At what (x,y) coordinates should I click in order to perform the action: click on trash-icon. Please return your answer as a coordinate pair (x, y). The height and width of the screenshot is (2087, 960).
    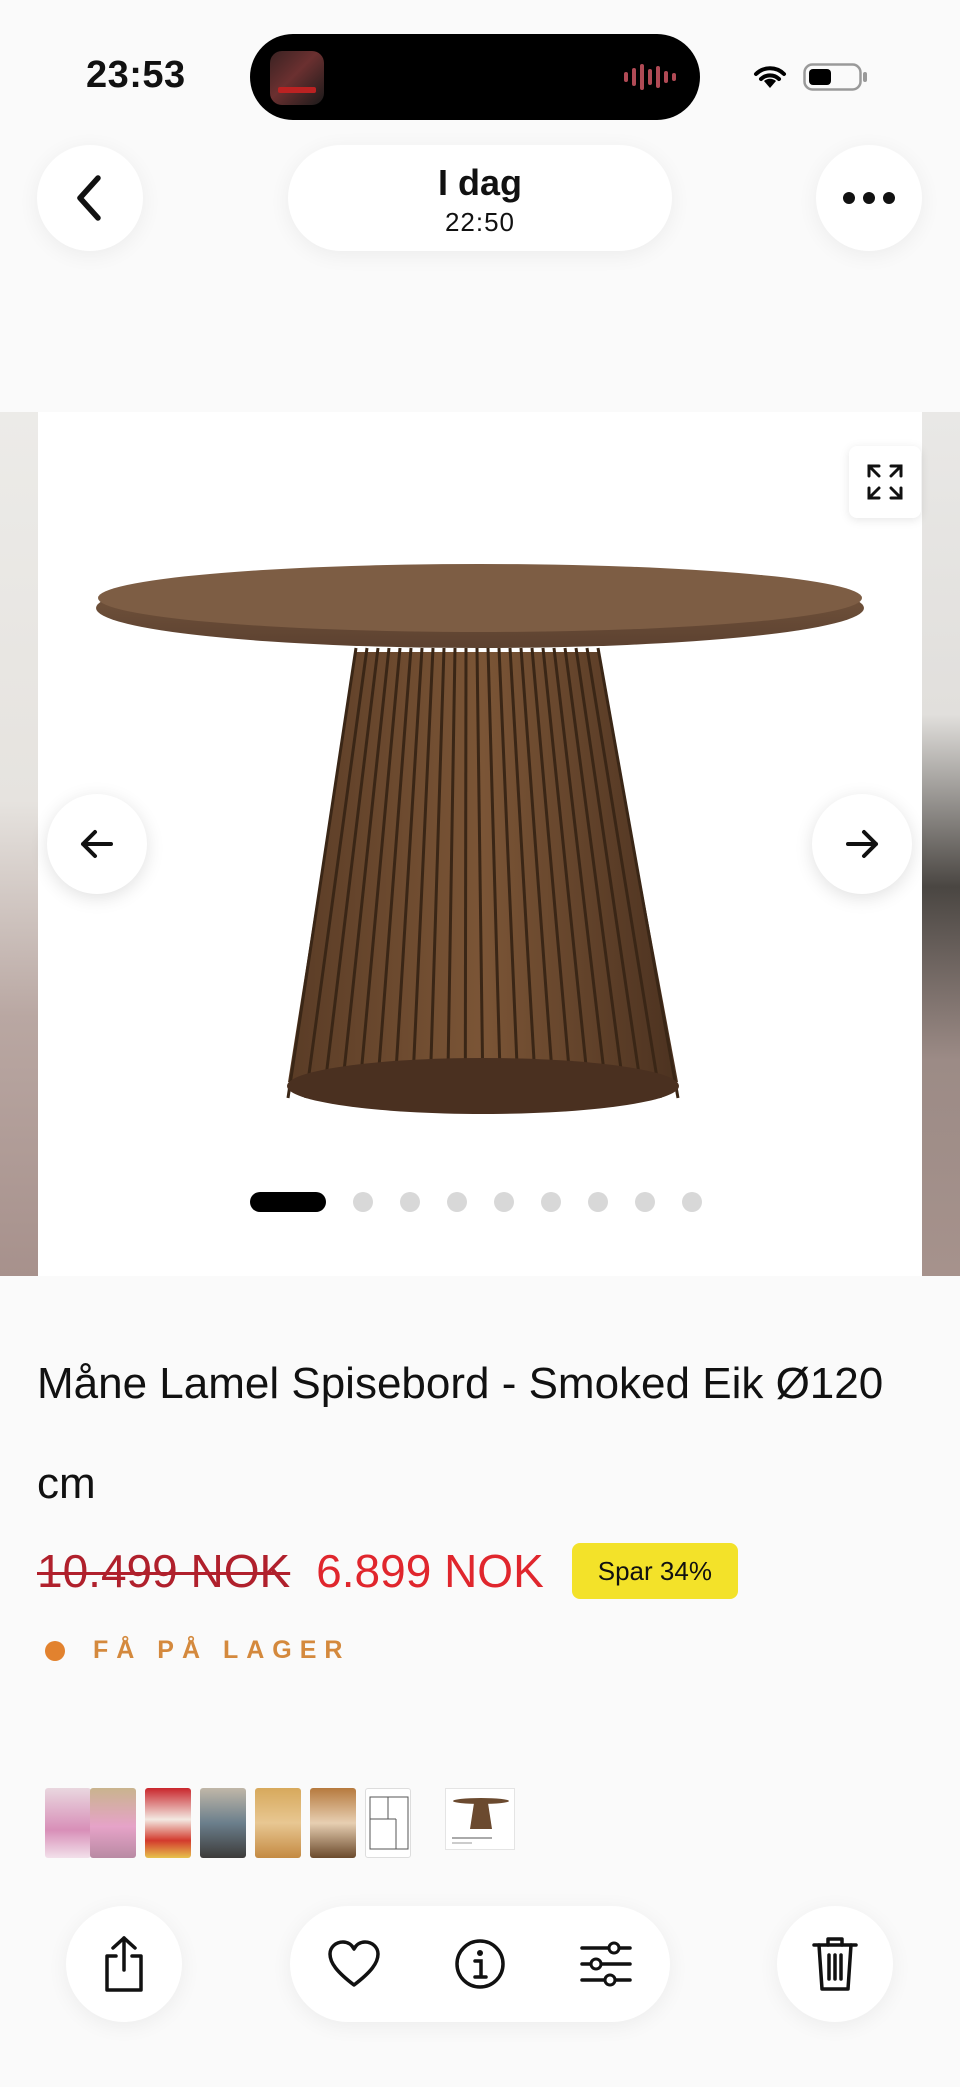
    Looking at the image, I should click on (835, 1964).